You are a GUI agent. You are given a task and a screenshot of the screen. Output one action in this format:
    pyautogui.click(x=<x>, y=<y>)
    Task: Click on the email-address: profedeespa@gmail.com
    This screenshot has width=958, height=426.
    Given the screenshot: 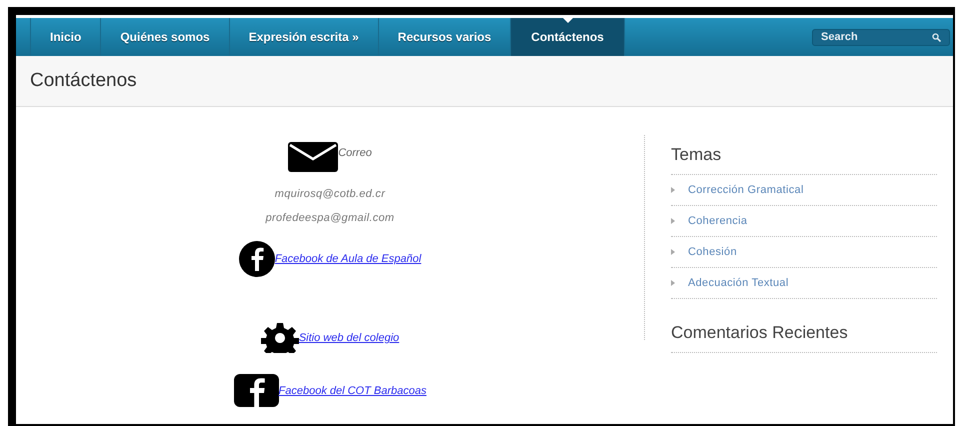 What is the action you would take?
    pyautogui.click(x=330, y=218)
    